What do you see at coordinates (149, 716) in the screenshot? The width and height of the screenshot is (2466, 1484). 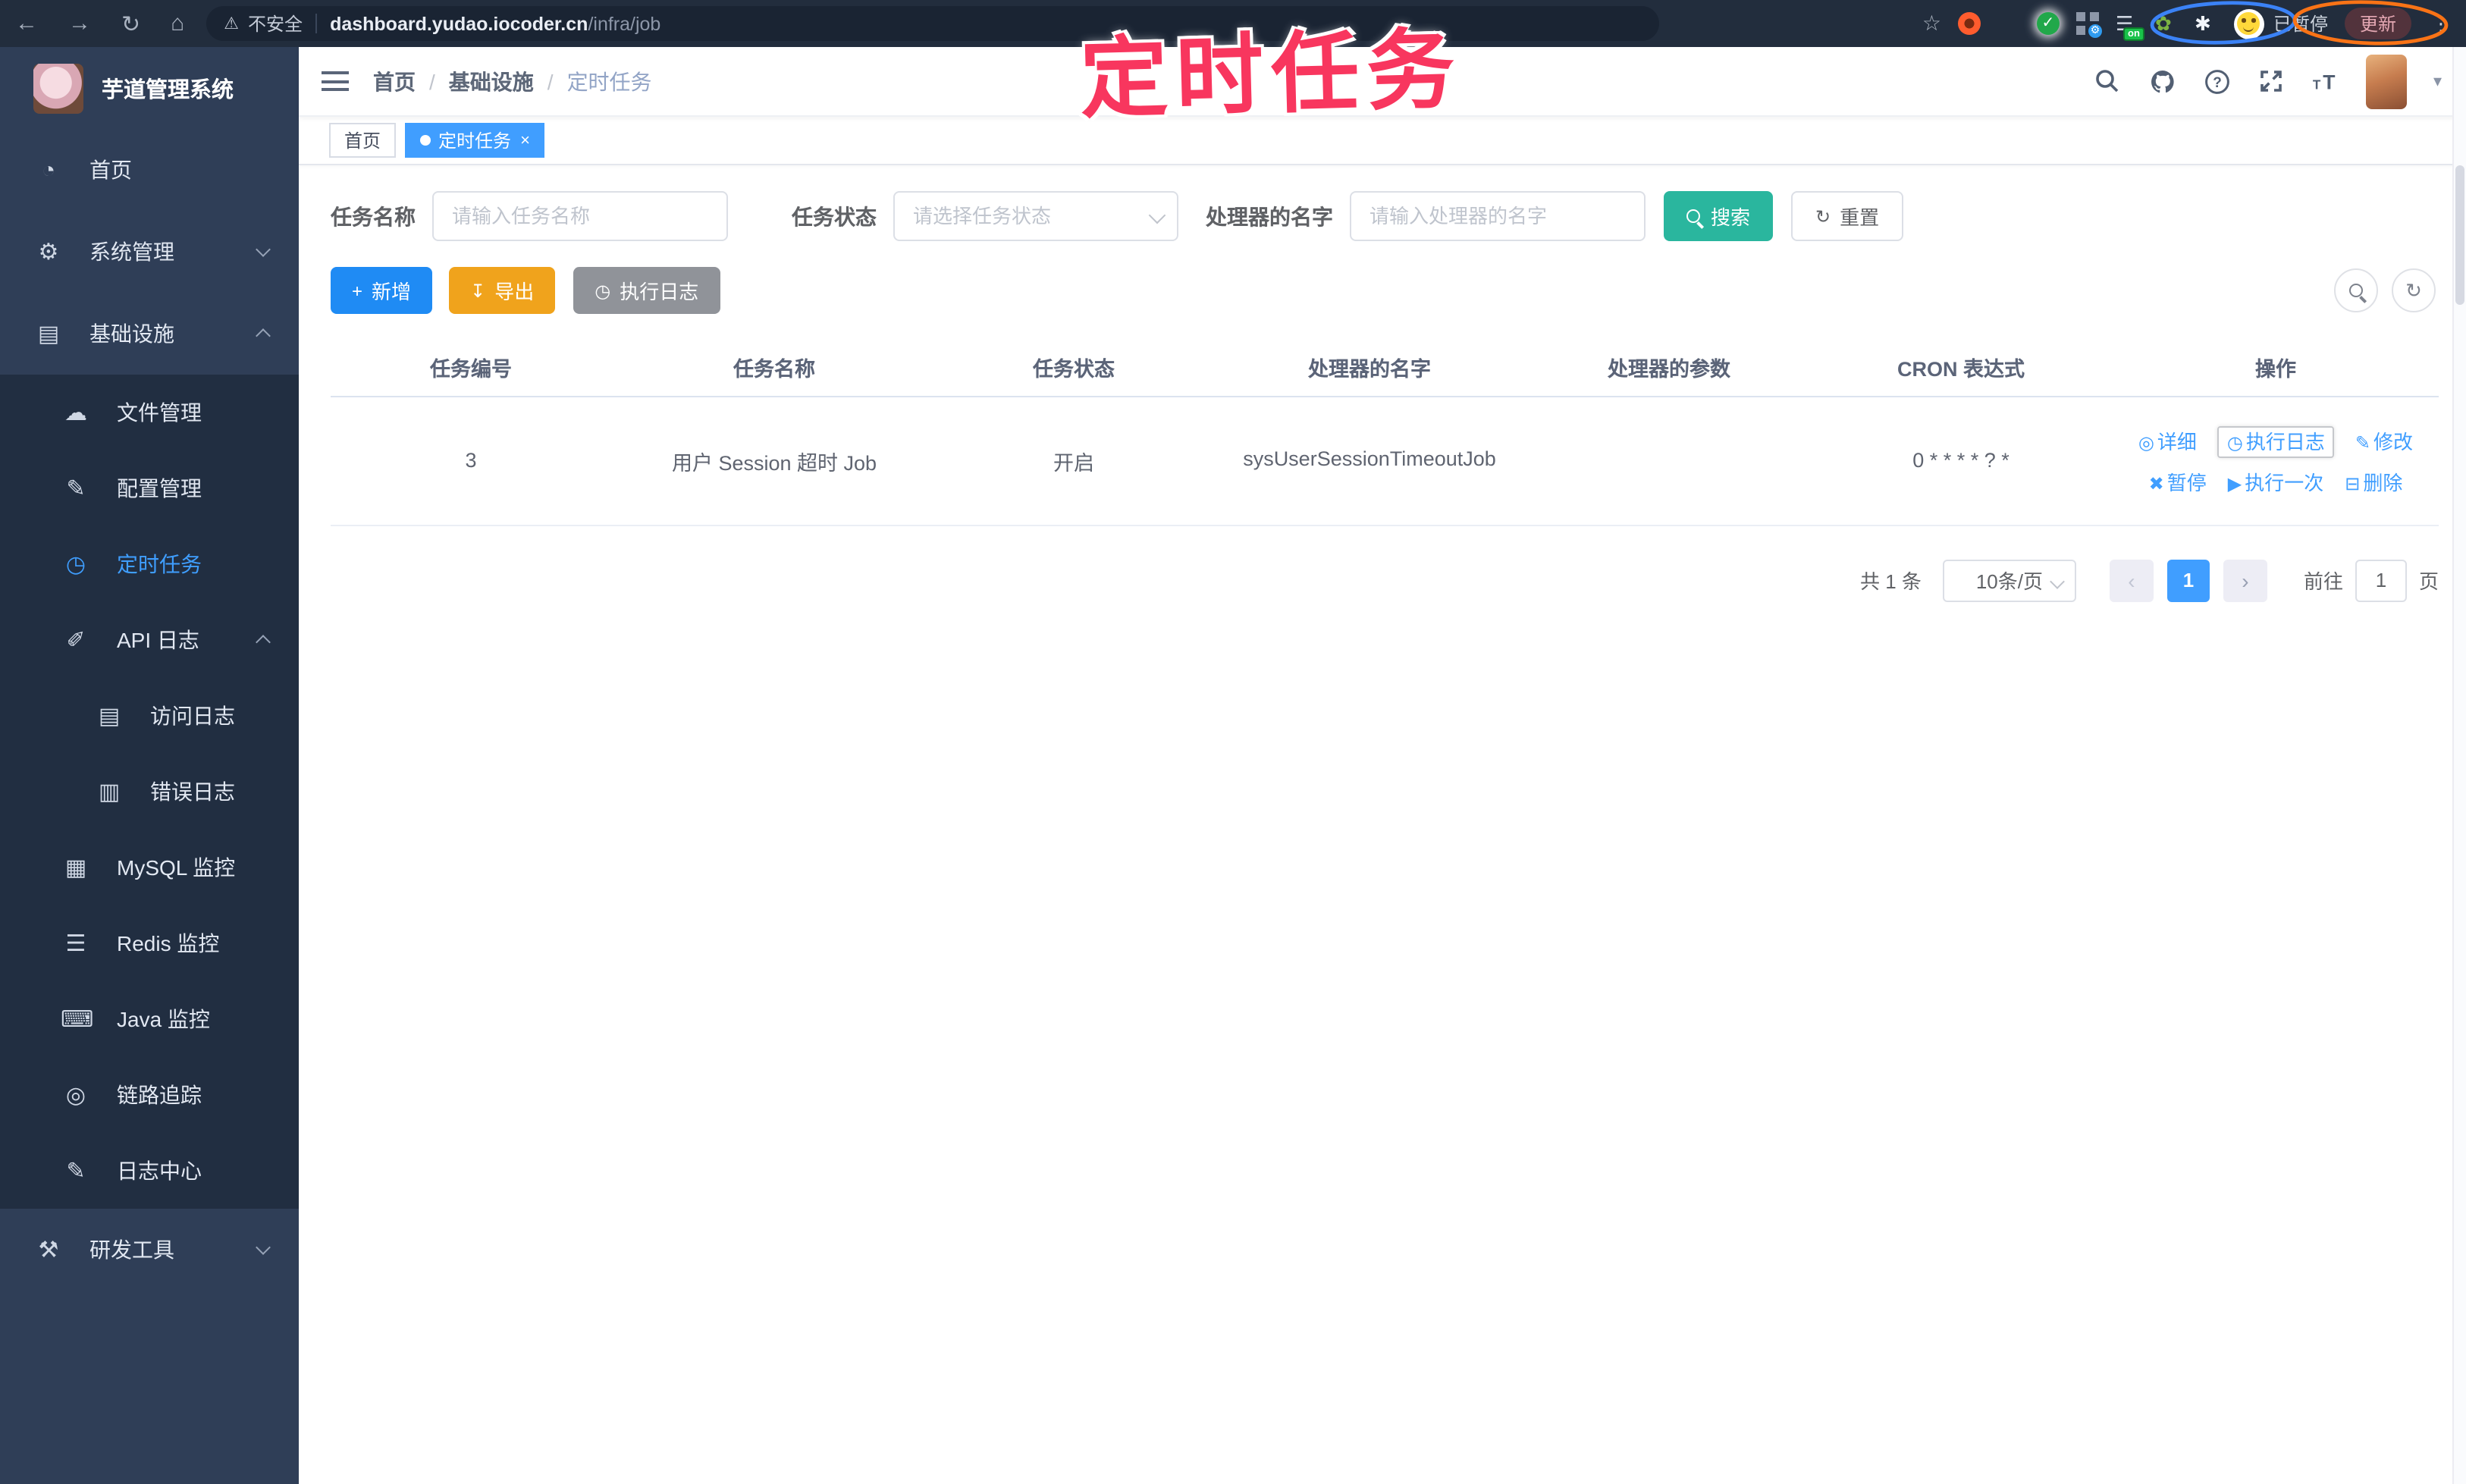 I see `sidebar-item-access-log: ▤ 访问日志` at bounding box center [149, 716].